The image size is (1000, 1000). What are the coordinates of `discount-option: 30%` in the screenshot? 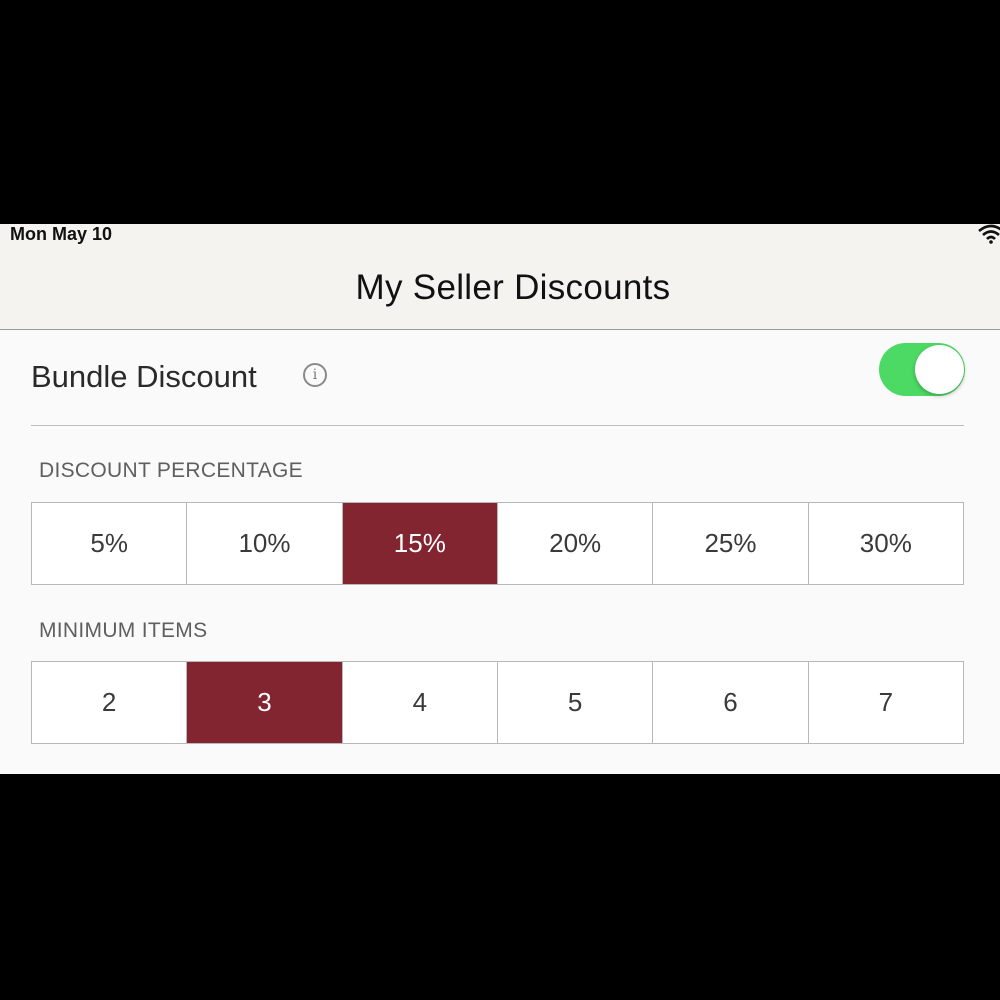 It's located at (885, 543).